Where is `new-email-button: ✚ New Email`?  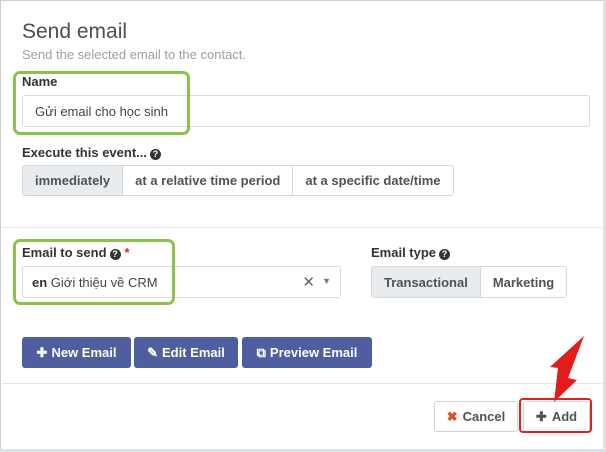 new-email-button: ✚ New Email is located at coordinates (76, 352).